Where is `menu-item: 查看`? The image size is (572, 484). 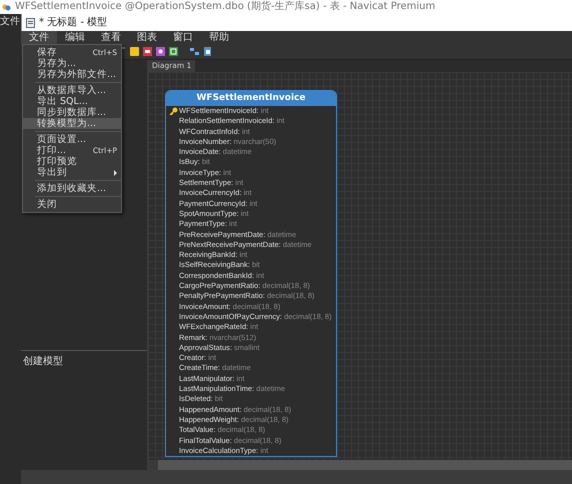
menu-item: 查看 is located at coordinates (111, 37).